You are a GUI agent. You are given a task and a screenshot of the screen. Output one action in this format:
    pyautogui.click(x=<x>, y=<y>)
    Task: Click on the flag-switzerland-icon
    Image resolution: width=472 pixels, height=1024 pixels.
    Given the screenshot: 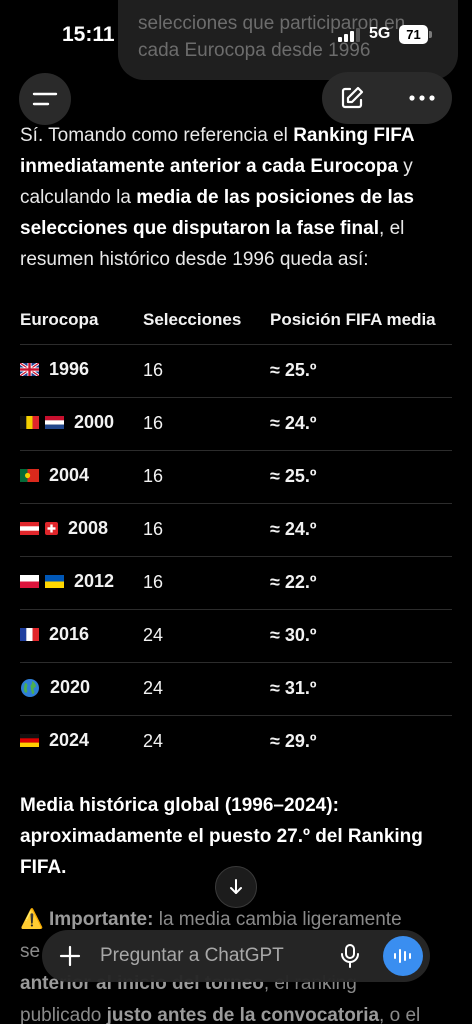 What is the action you would take?
    pyautogui.click(x=51, y=528)
    